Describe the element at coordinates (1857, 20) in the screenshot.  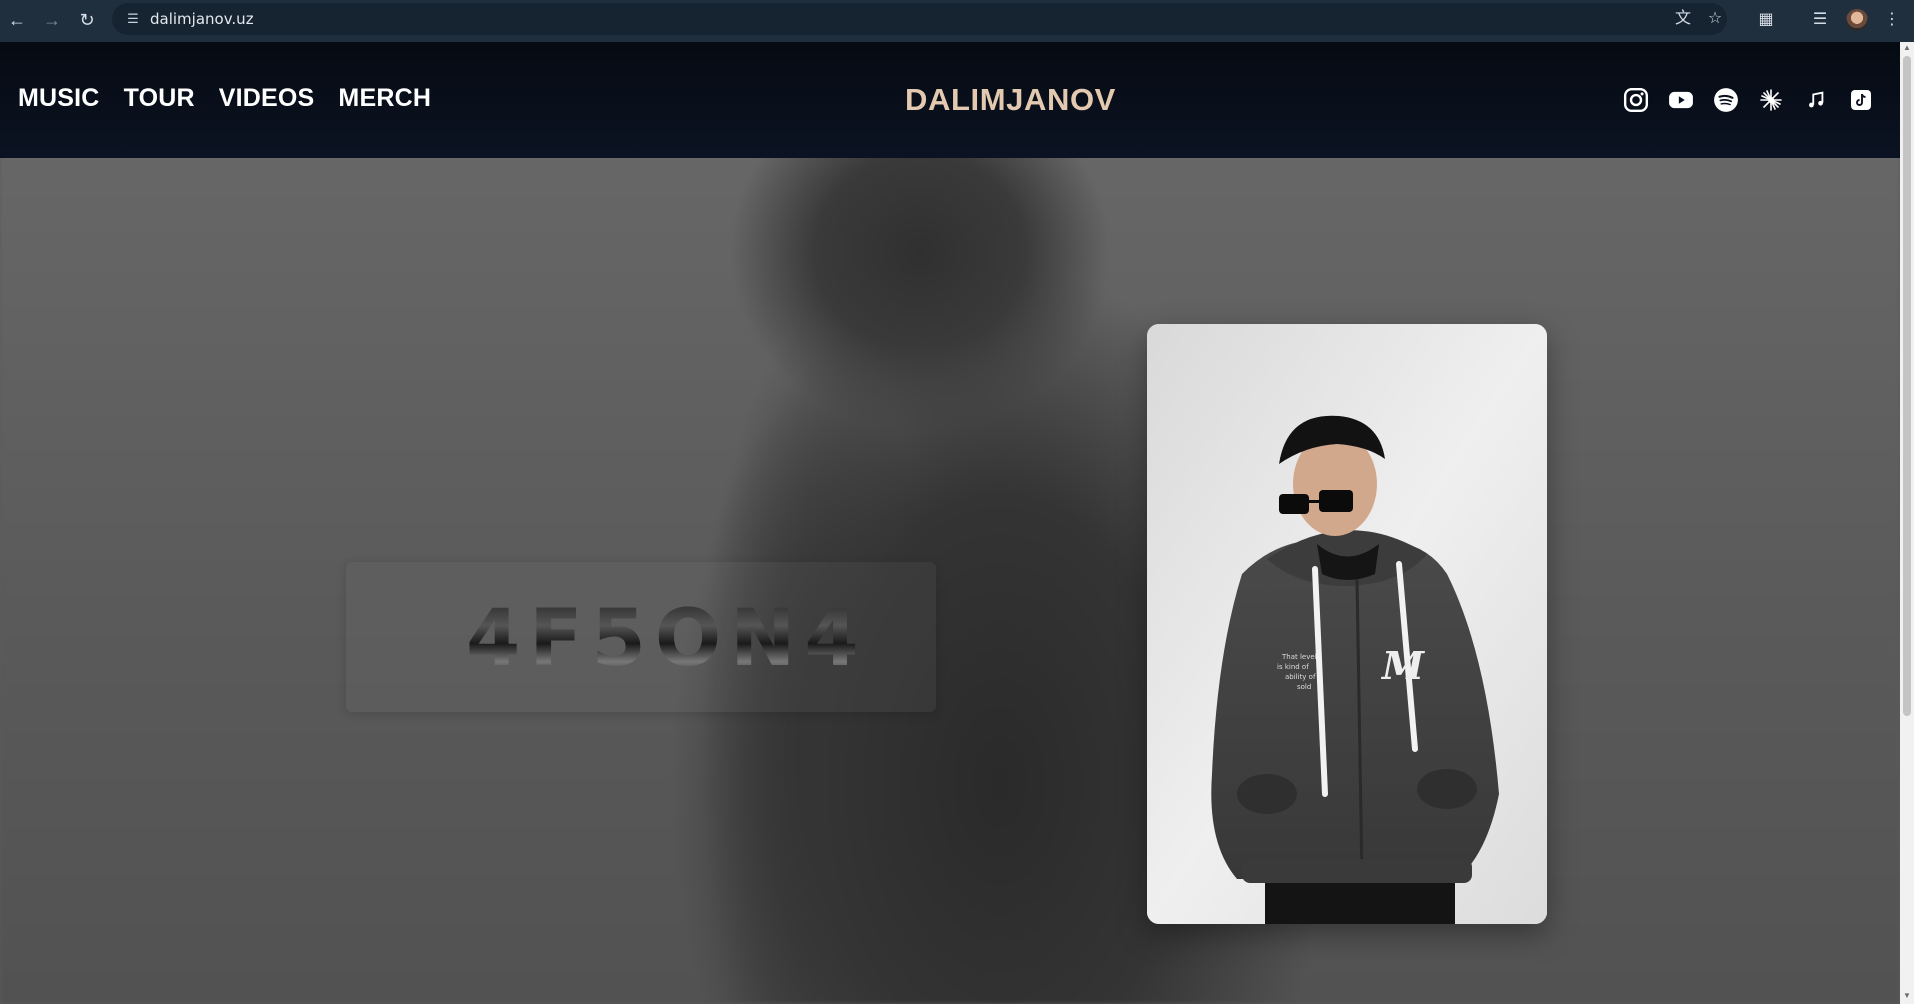
I see `avatar` at that location.